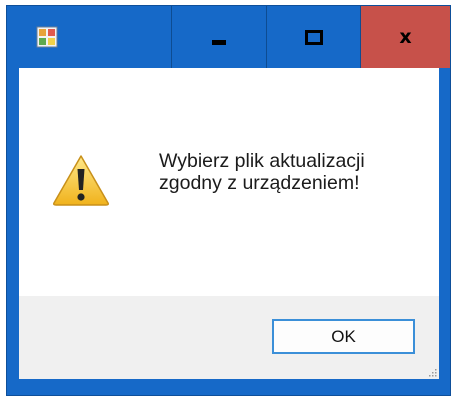 The width and height of the screenshot is (459, 403). I want to click on minimize-button, so click(219, 37).